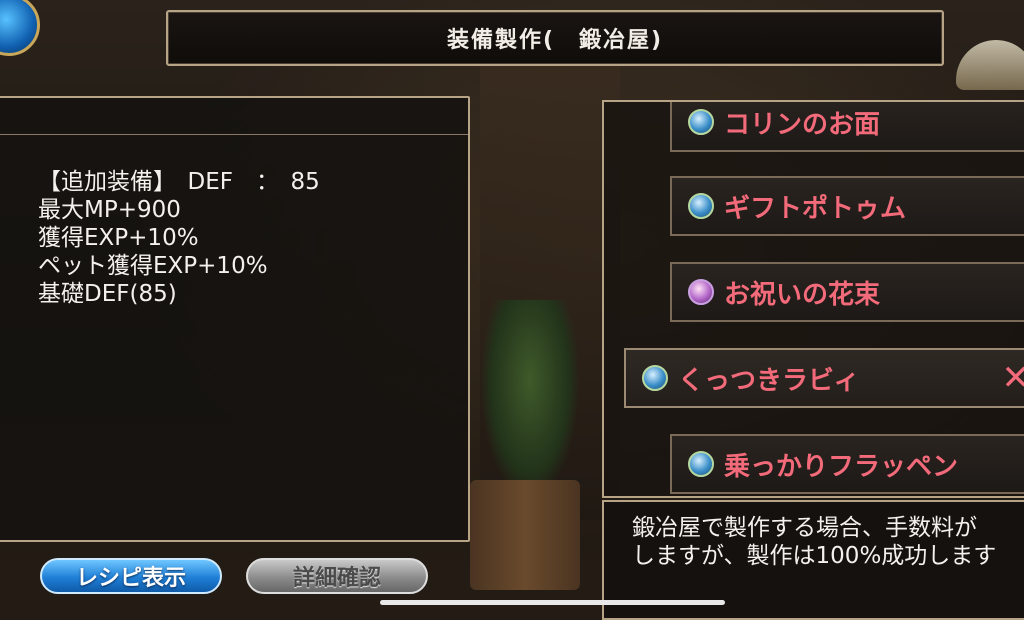 The width and height of the screenshot is (1024, 620). Describe the element at coordinates (234, 134) in the screenshot. I see `panel-divider` at that location.